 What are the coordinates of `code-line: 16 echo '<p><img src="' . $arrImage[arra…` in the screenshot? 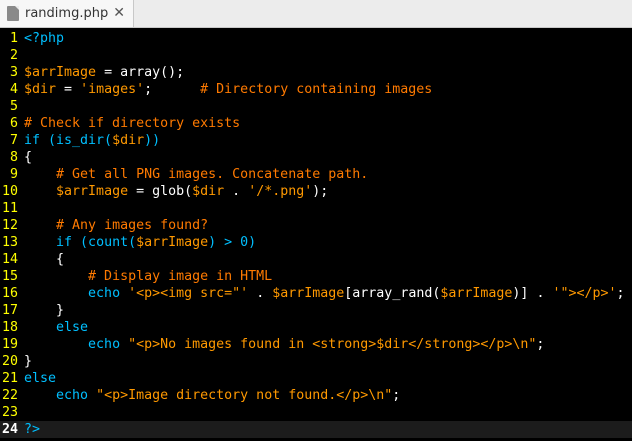 It's located at (316, 293).